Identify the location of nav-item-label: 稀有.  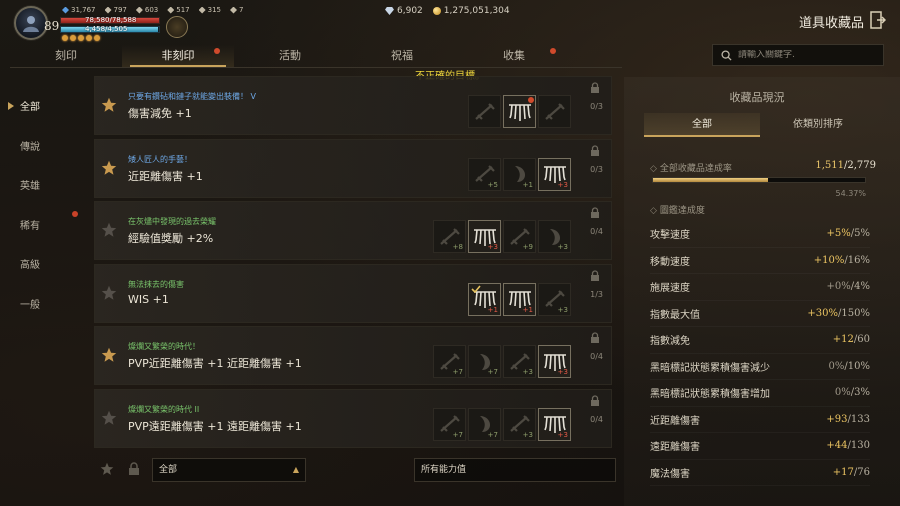
(30, 226).